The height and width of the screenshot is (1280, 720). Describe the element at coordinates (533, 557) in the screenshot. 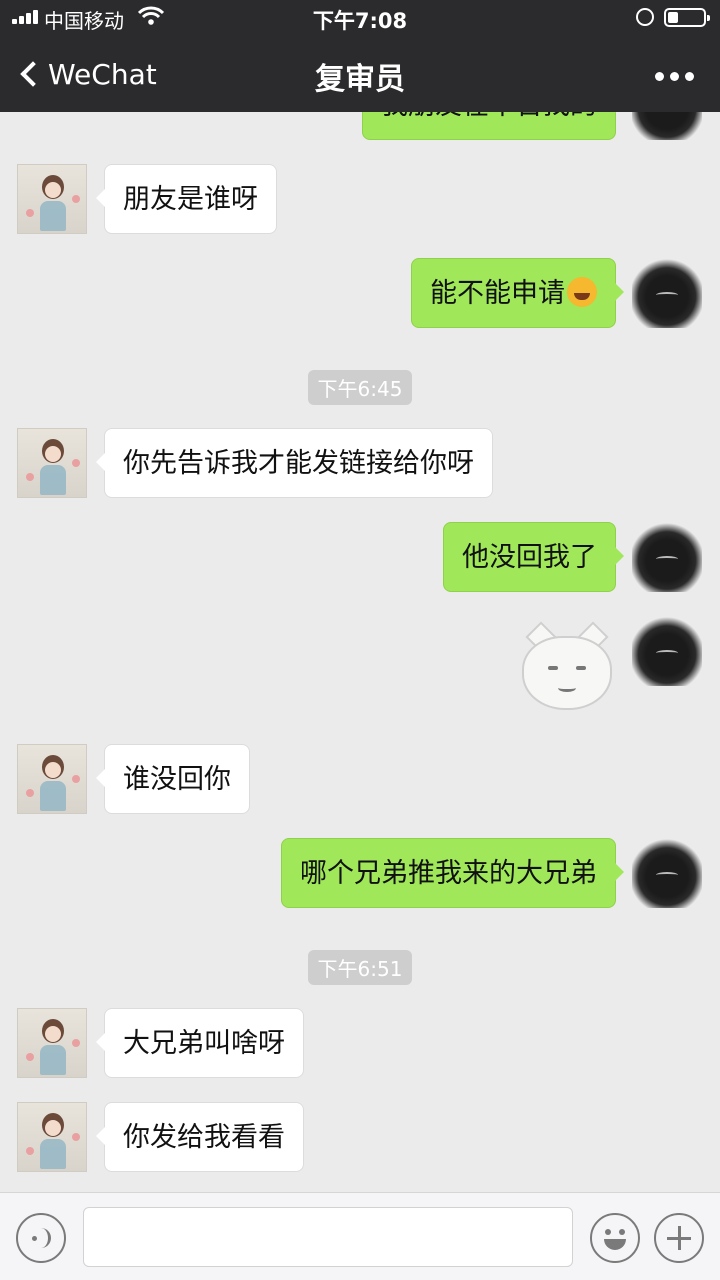

I see `outgoing-bubble: 他没回我了` at that location.